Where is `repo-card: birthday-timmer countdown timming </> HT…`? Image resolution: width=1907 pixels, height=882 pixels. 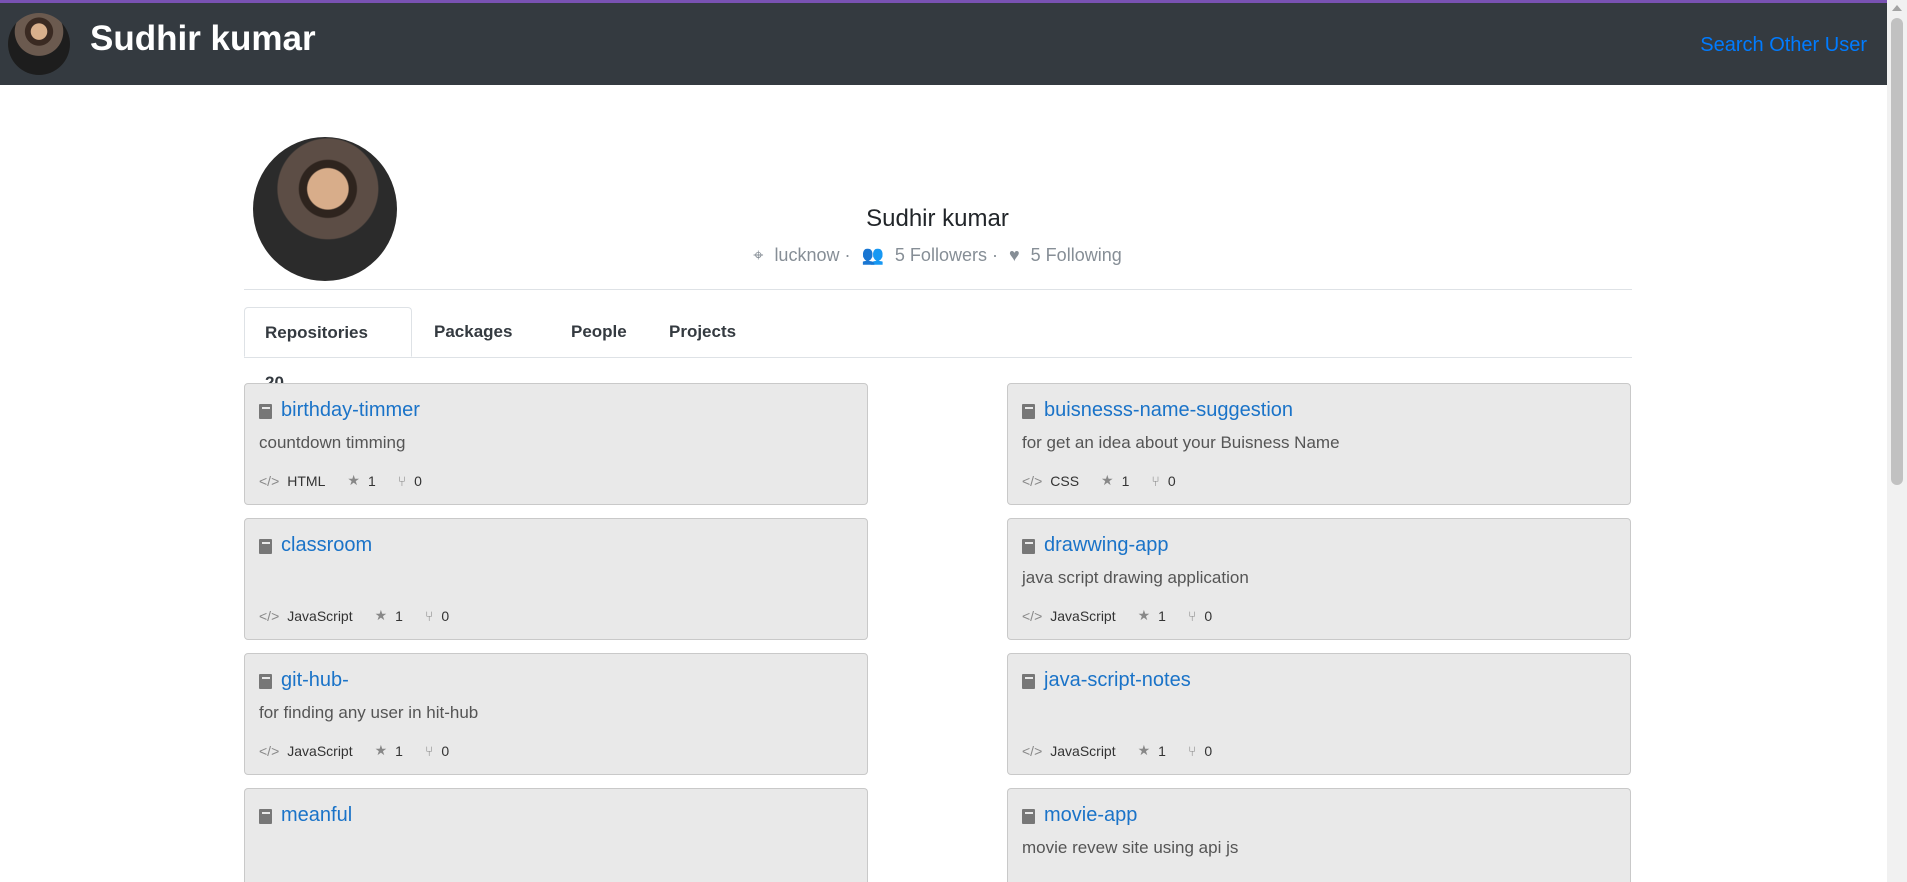 repo-card: birthday-timmer countdown timming </> HT… is located at coordinates (556, 444).